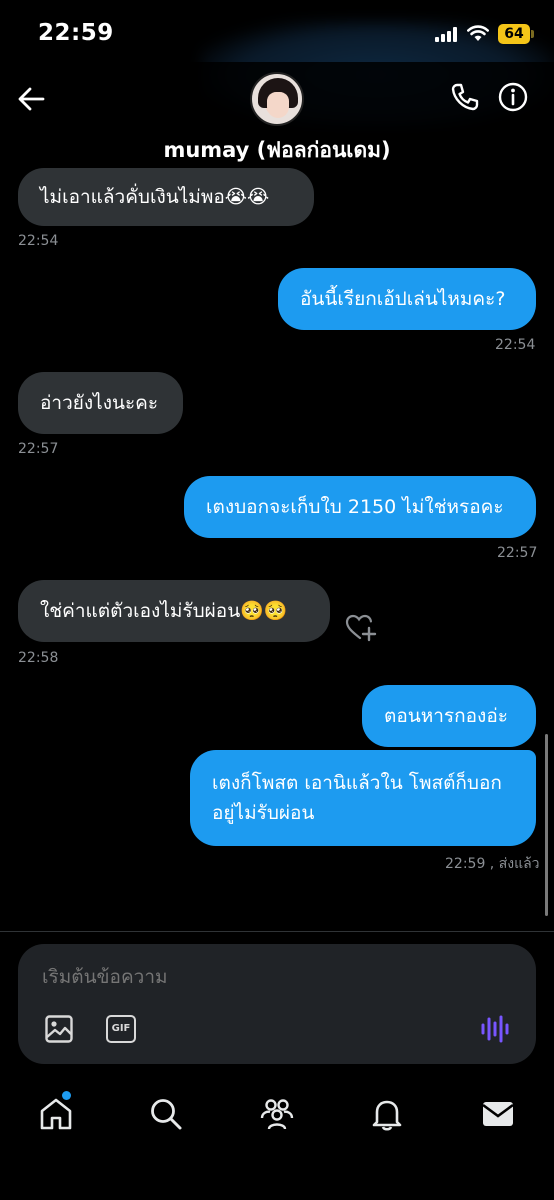 The height and width of the screenshot is (1200, 554). What do you see at coordinates (446, 34) in the screenshot?
I see `signal-icon` at bounding box center [446, 34].